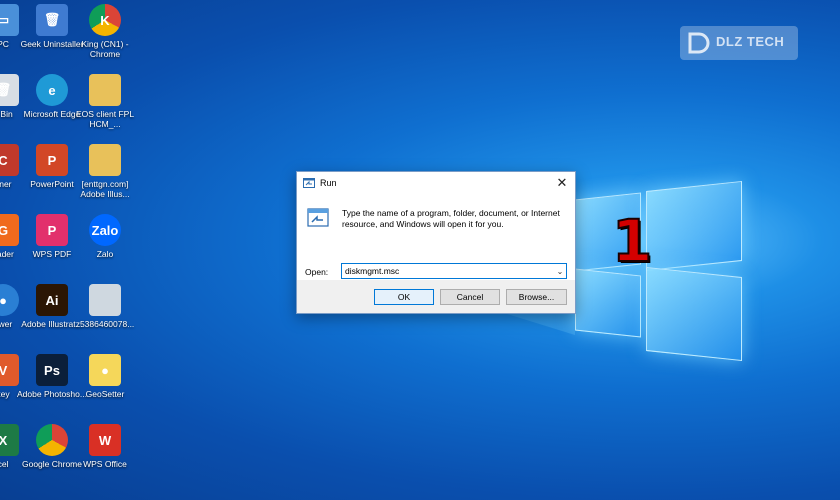  Describe the element at coordinates (317, 272) in the screenshot. I see `open-label: Open:` at that location.